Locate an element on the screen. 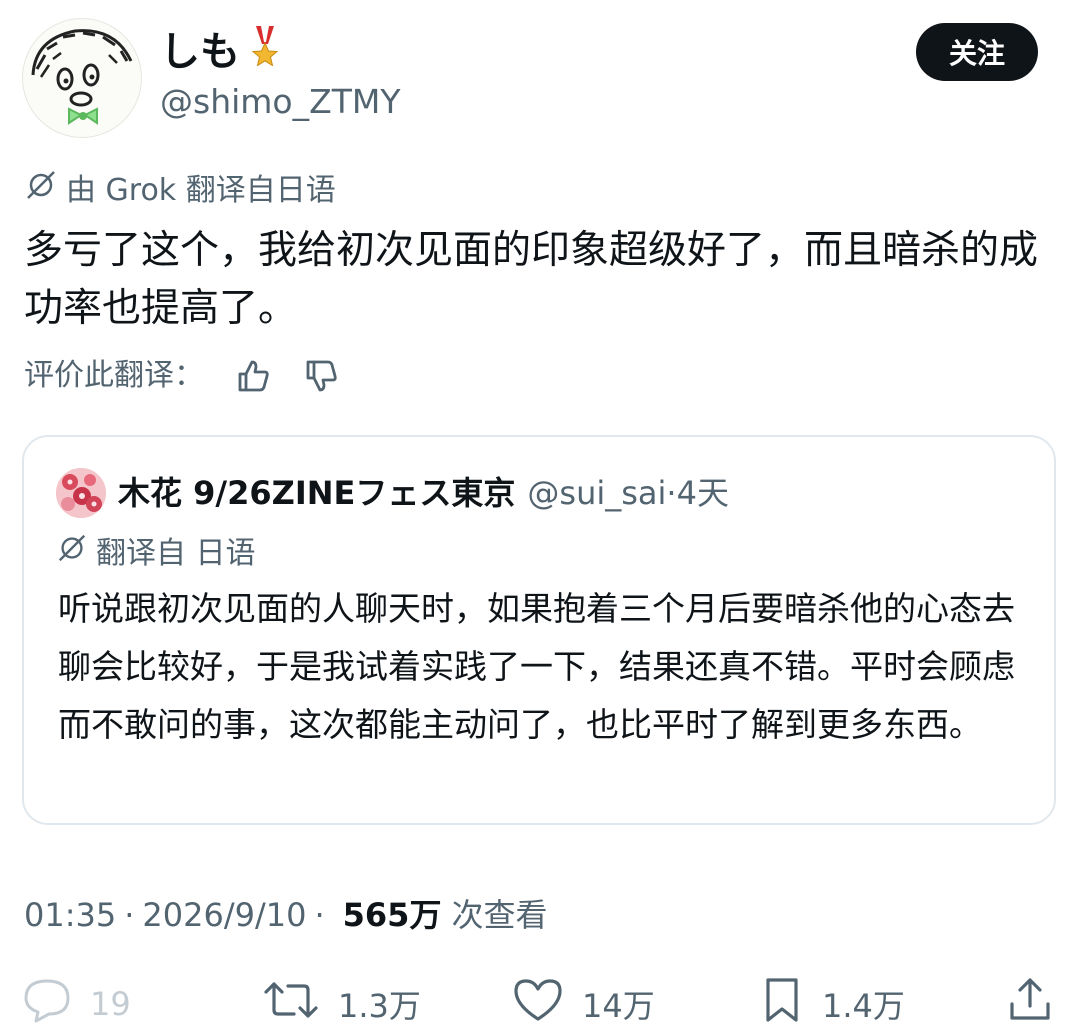  quoted-tweet-time: 4天 is located at coordinates (702, 493).